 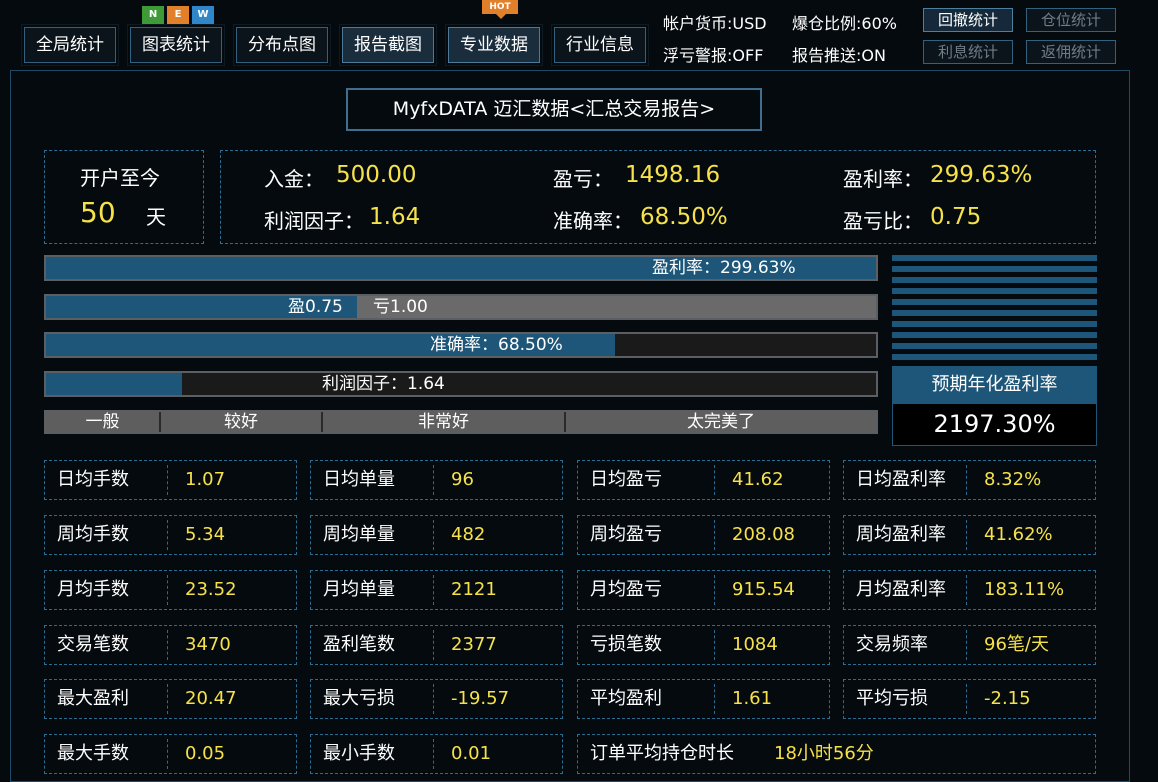 What do you see at coordinates (70, 45) in the screenshot?
I see `tab-global-stats: 全局统计` at bounding box center [70, 45].